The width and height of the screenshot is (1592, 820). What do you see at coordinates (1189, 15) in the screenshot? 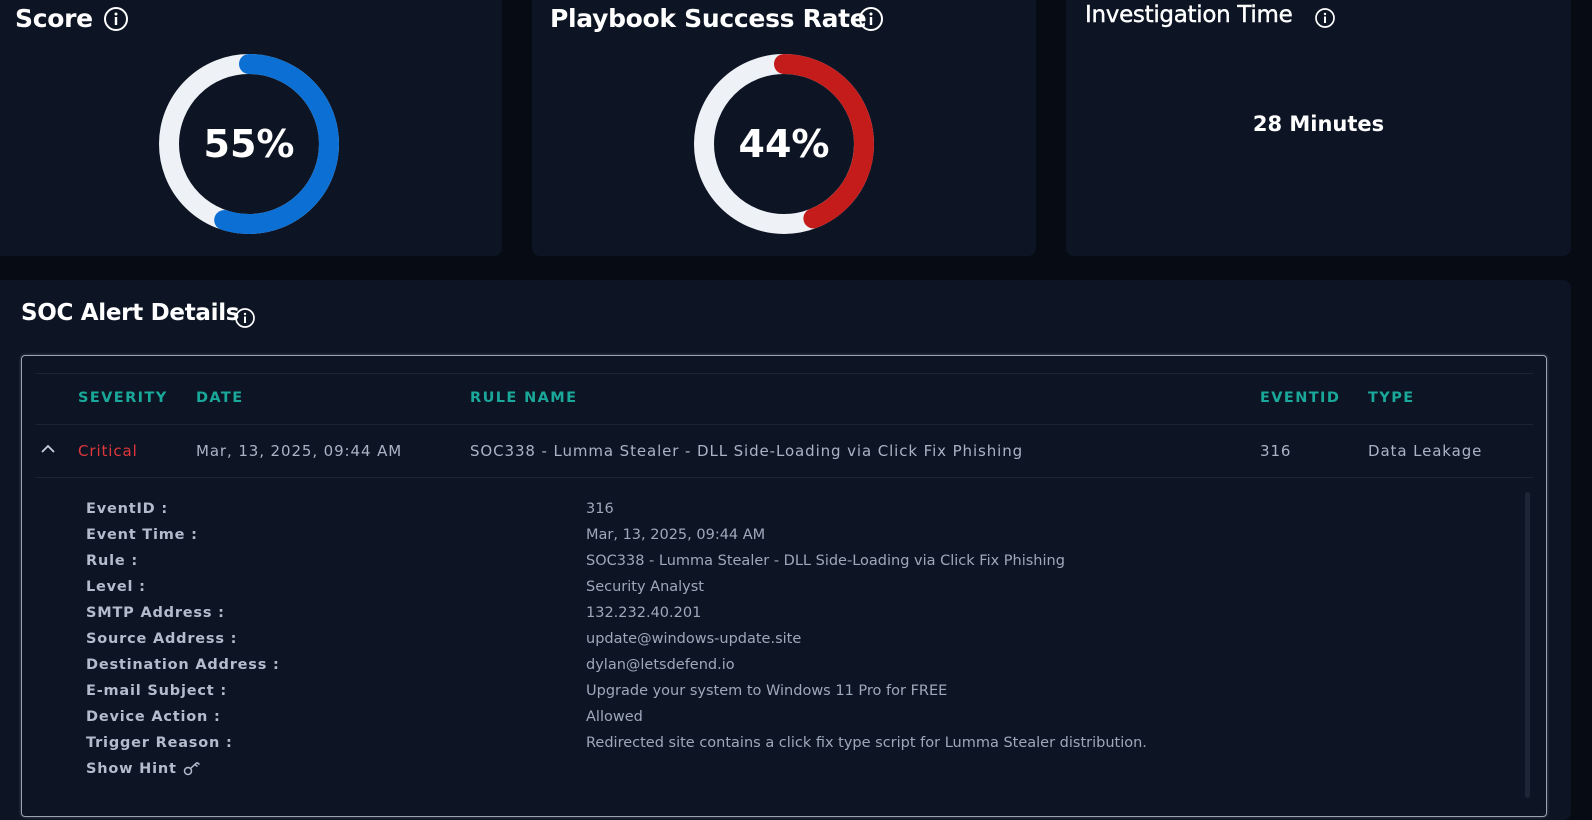
I see `investigation-title: Investigation Time` at bounding box center [1189, 15].